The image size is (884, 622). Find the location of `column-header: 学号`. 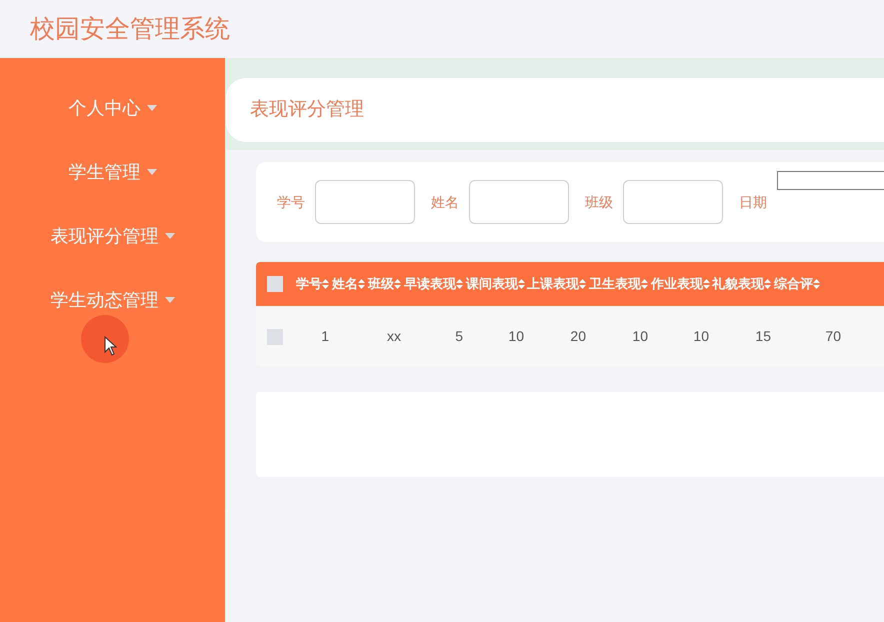

column-header: 学号 is located at coordinates (314, 284).